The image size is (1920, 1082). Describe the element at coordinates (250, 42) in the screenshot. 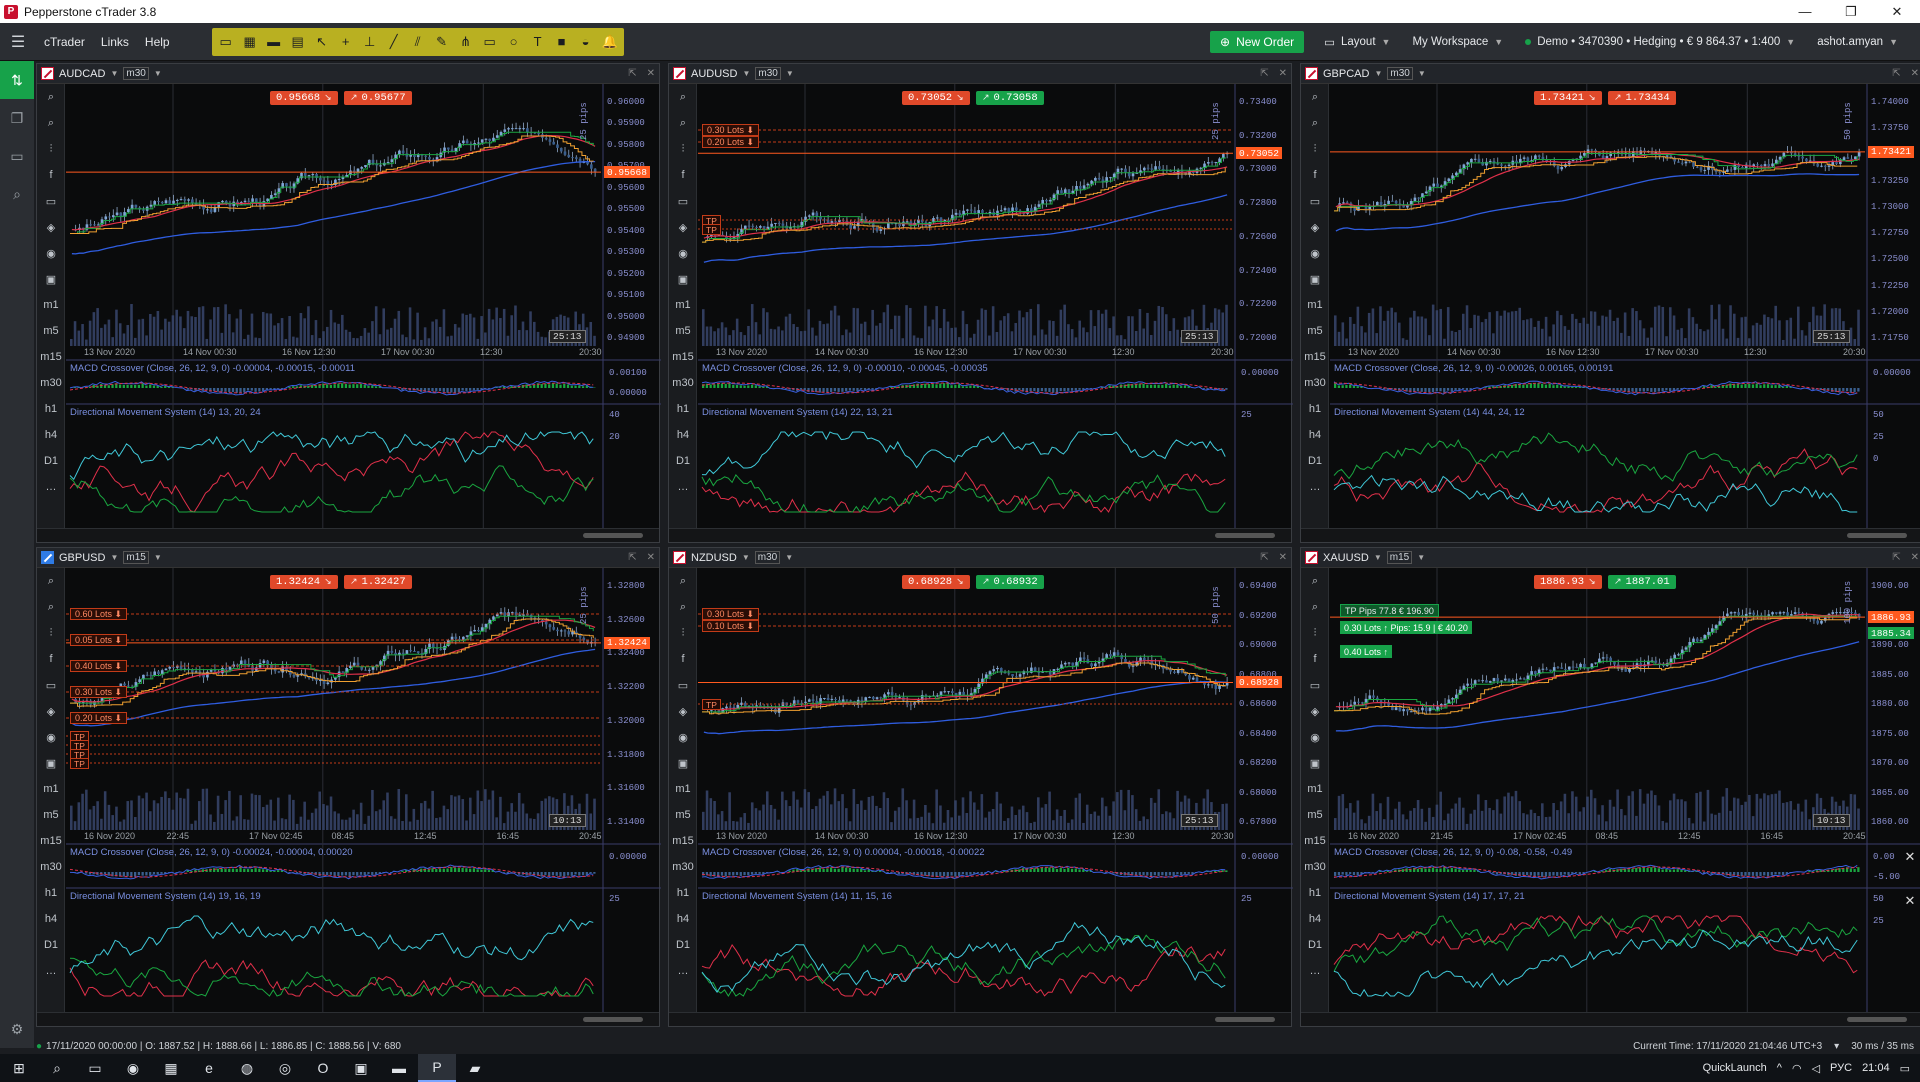

I see `grid-layout-icon: ▦` at that location.